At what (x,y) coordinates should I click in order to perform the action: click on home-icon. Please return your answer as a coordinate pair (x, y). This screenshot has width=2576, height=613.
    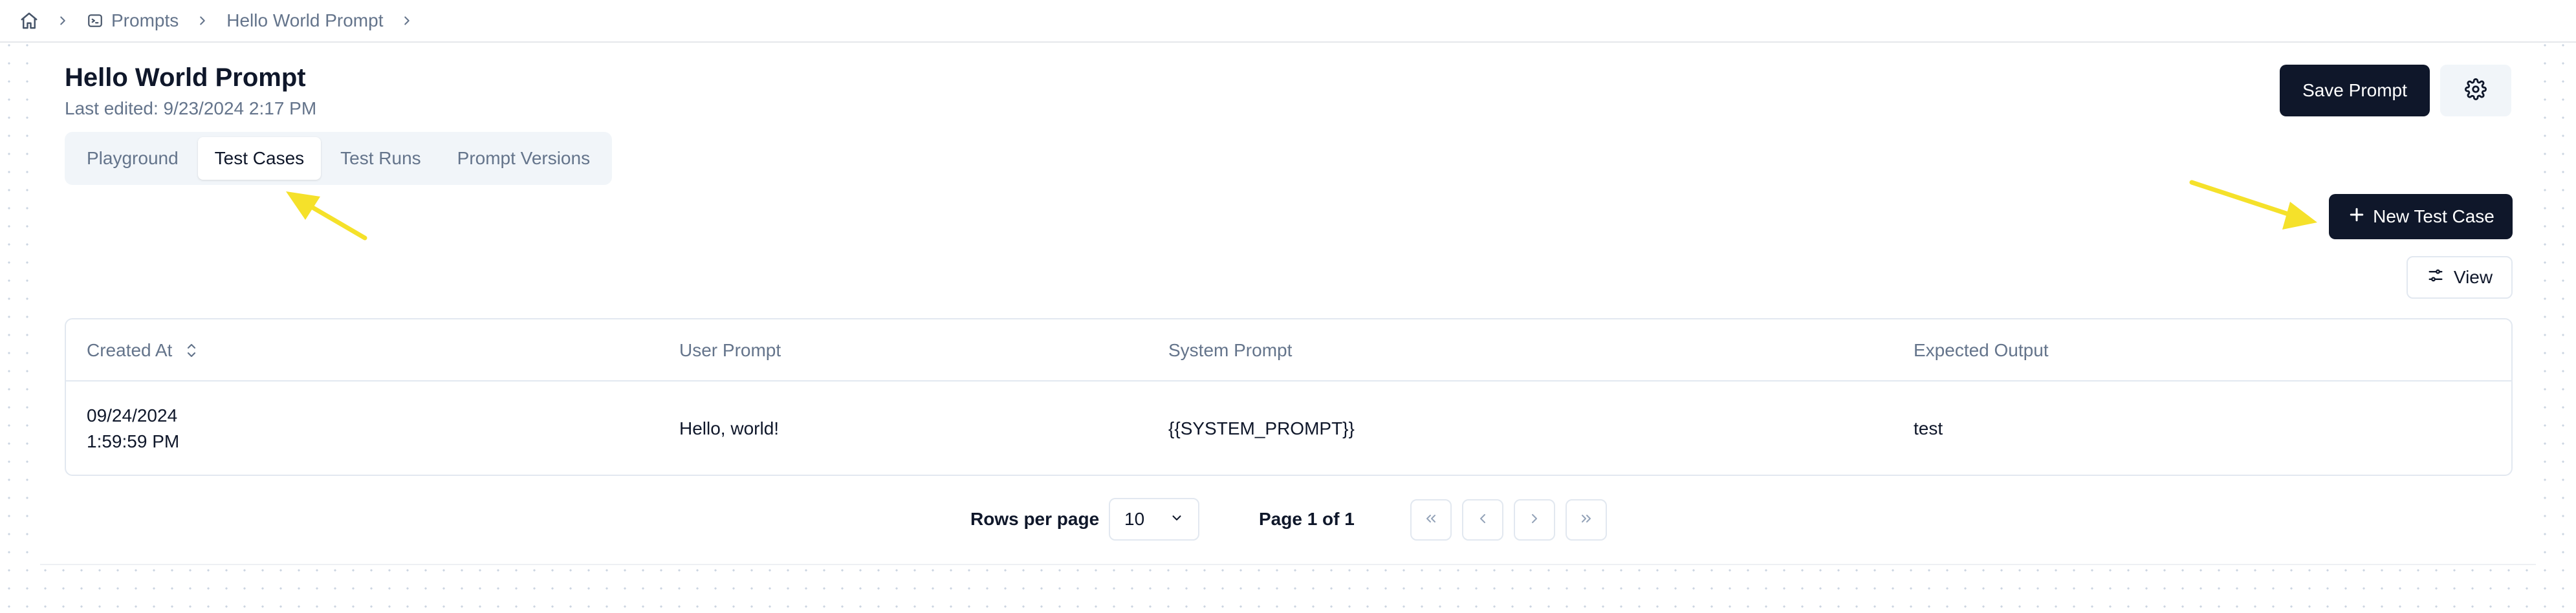
    Looking at the image, I should click on (29, 20).